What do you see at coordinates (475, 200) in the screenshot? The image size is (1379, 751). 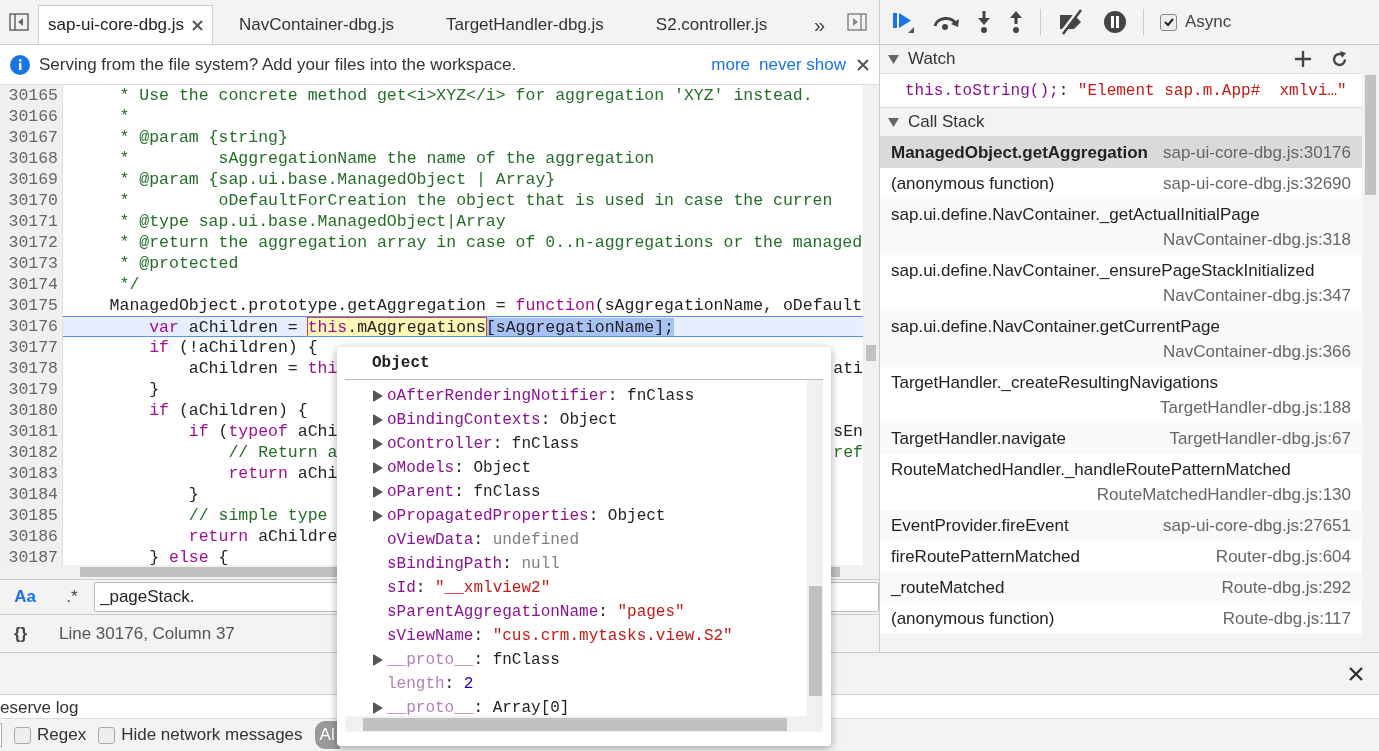 I see `code-line: * oDefaultForCreation the object that is used in case the curren` at bounding box center [475, 200].